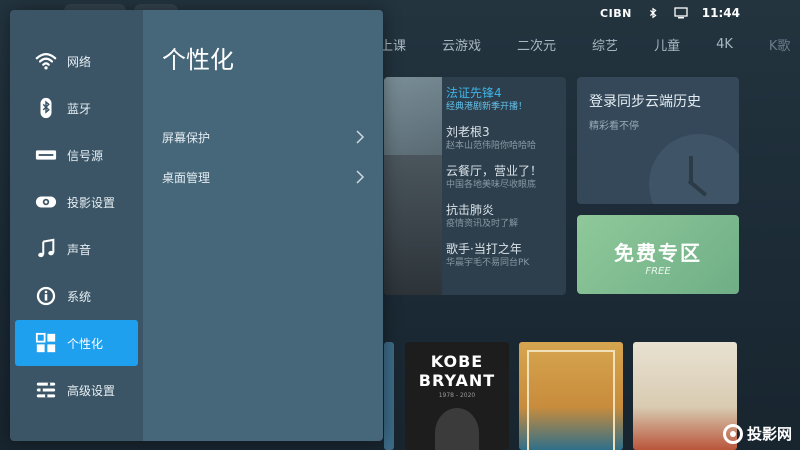  I want to click on free-zone-card: 免费专区 FREE, so click(658, 254).